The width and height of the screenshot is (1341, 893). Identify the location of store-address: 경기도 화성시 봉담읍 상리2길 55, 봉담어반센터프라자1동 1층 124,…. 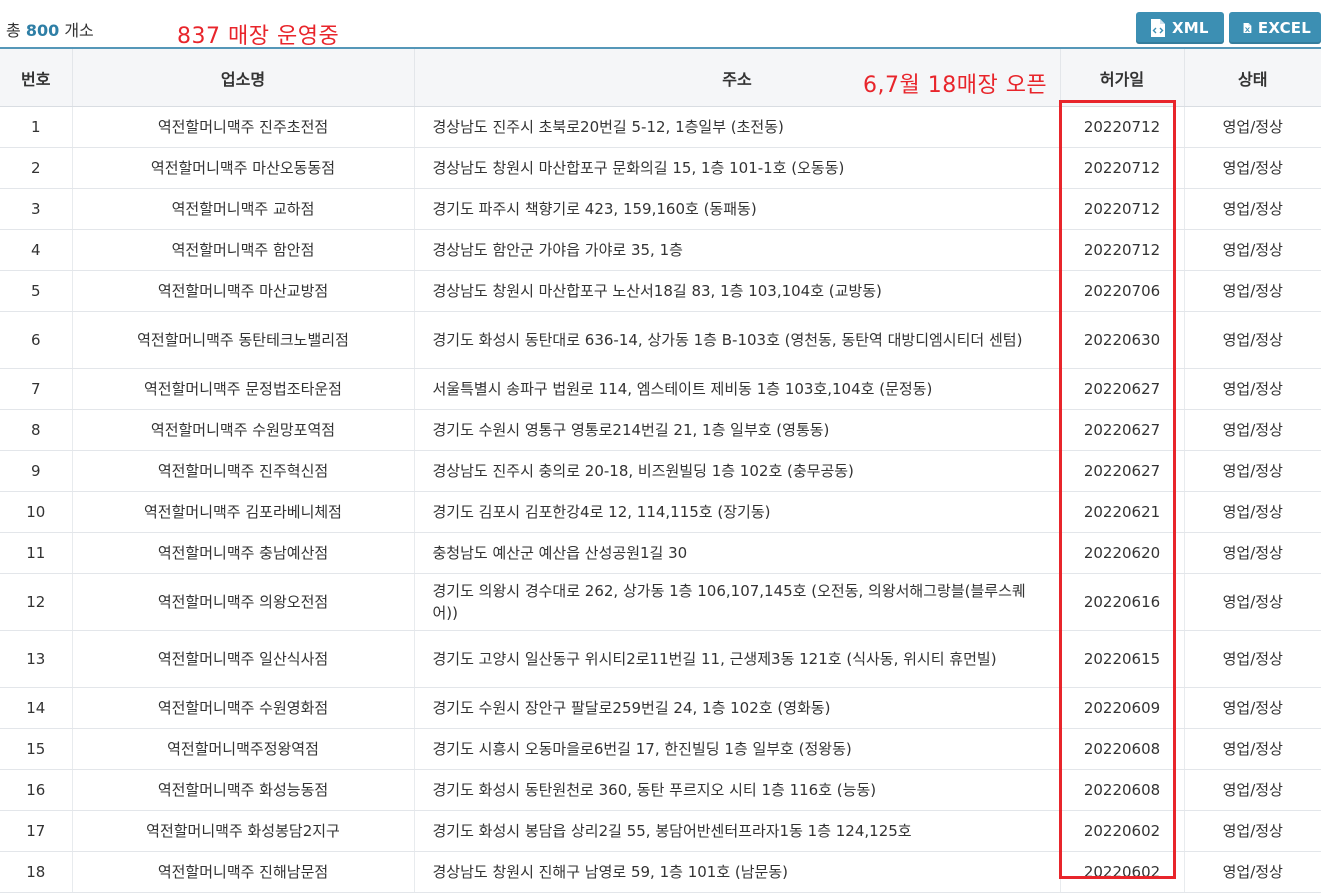
(737, 831).